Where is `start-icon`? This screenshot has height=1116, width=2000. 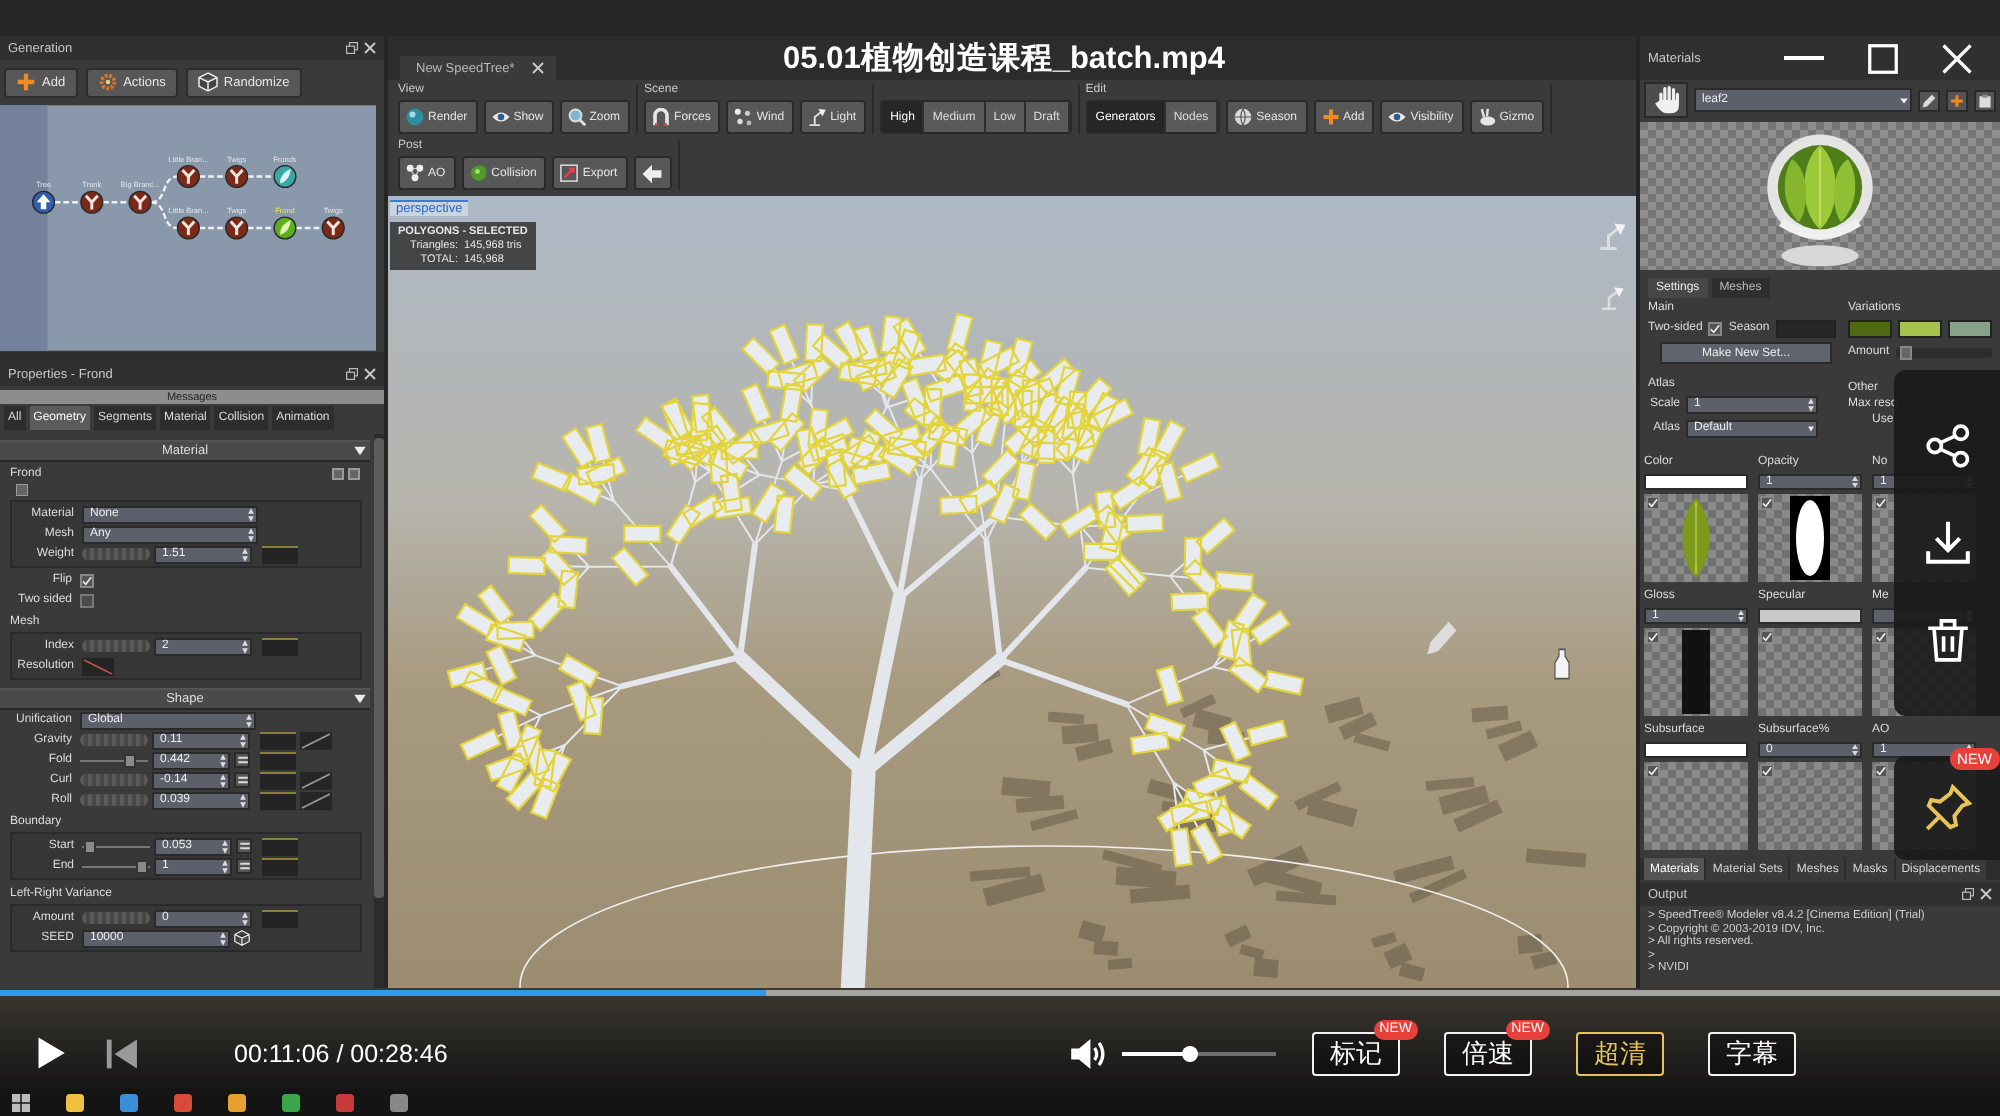 start-icon is located at coordinates (21, 1103).